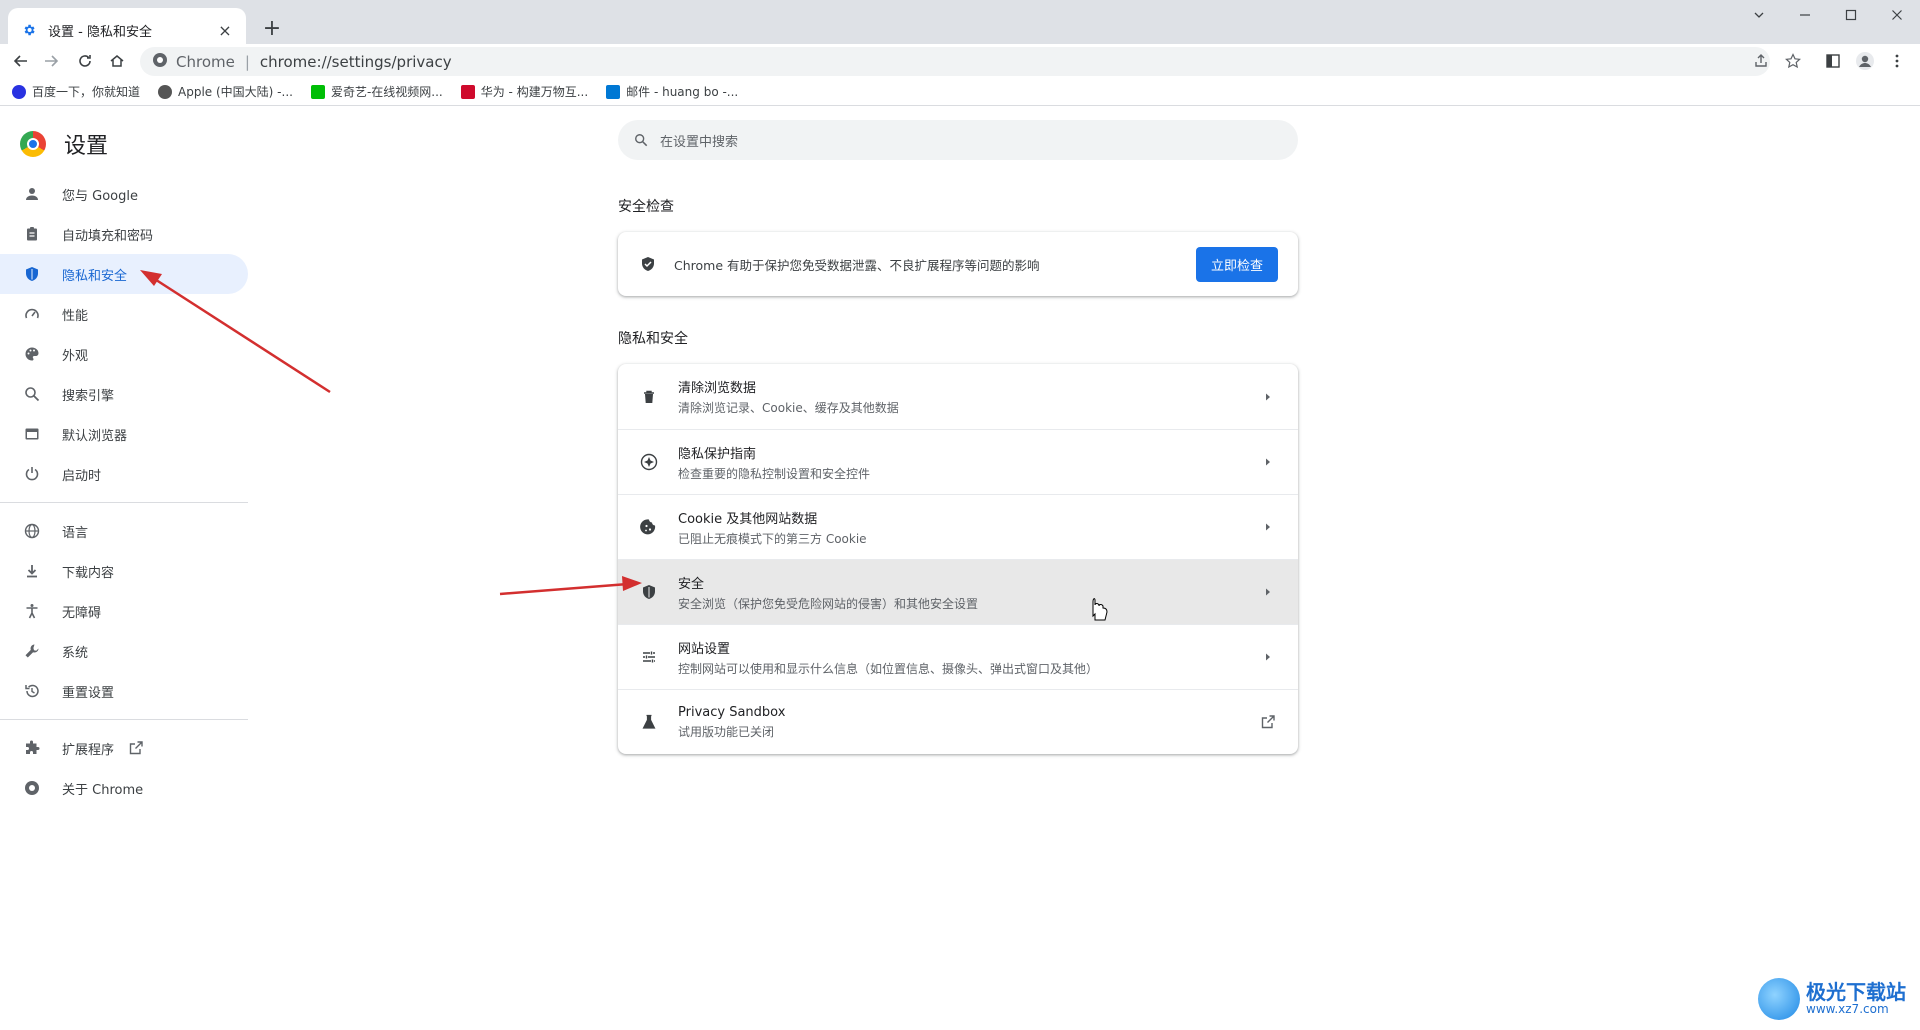 The width and height of the screenshot is (1920, 1030). Describe the element at coordinates (1761, 61) in the screenshot. I see `share-icon` at that location.